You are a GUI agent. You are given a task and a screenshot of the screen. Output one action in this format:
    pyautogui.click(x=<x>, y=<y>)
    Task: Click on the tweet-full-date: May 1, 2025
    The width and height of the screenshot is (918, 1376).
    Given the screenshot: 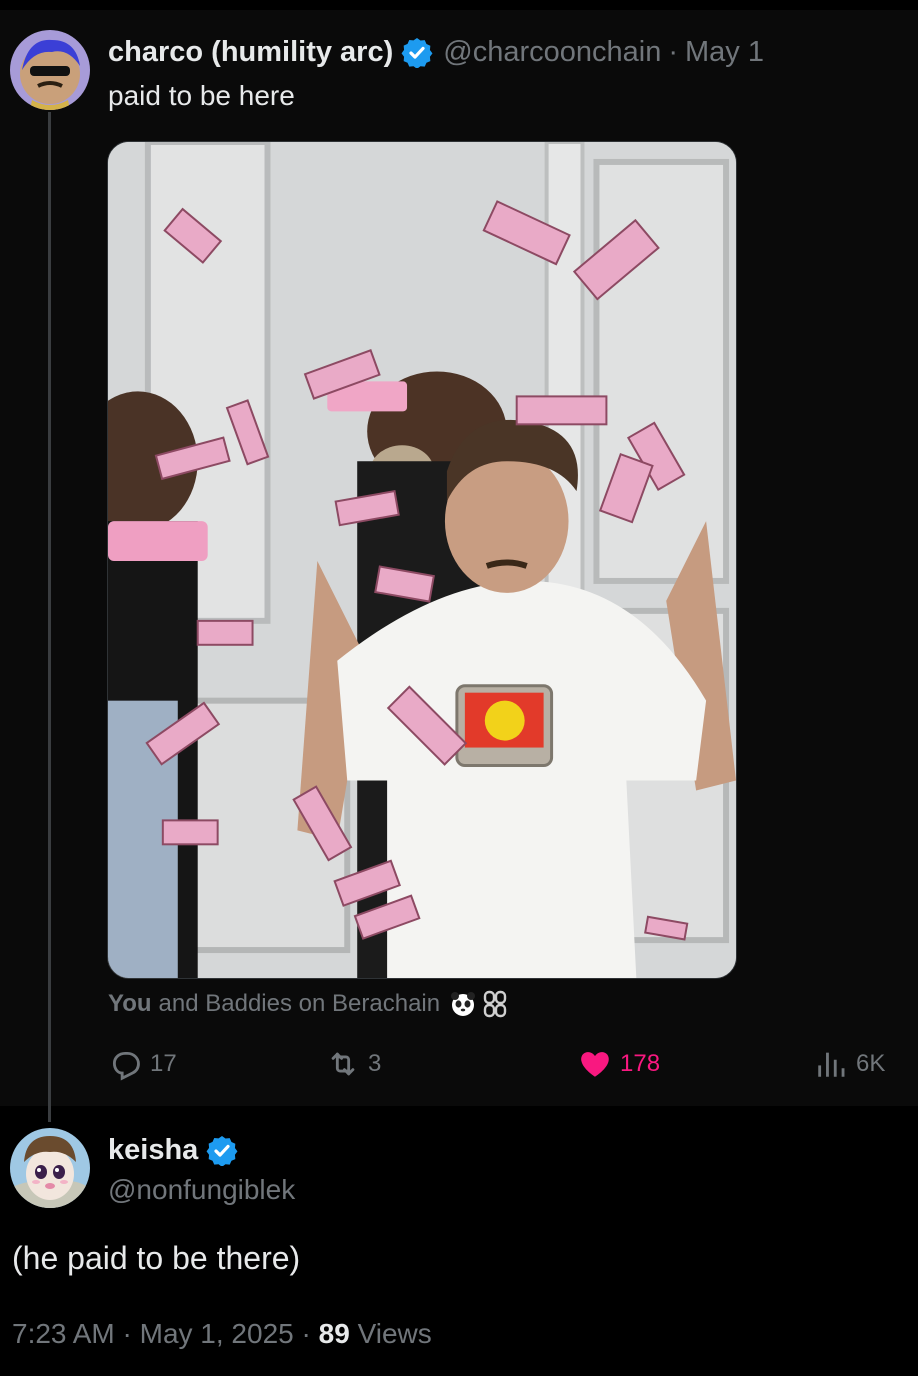 What is the action you would take?
    pyautogui.click(x=217, y=1333)
    